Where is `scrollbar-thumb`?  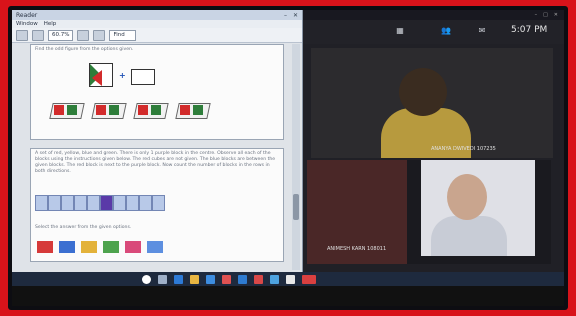
scrollbar-thumb is located at coordinates (296, 207).